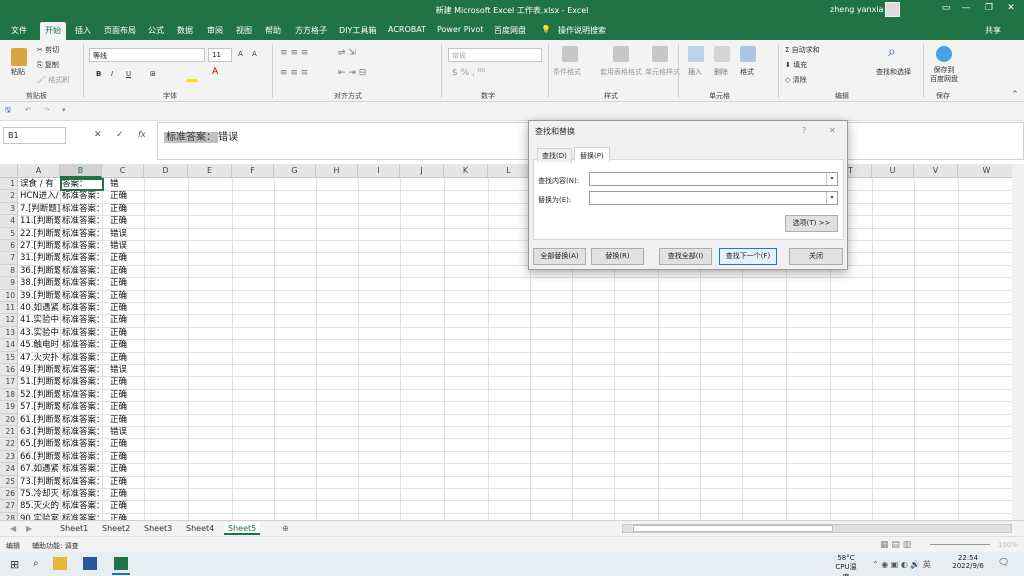 Image resolution: width=1024 pixels, height=576 pixels. What do you see at coordinates (40, 432) in the screenshot?
I see `cell-a21: 63.[判断题]` at bounding box center [40, 432].